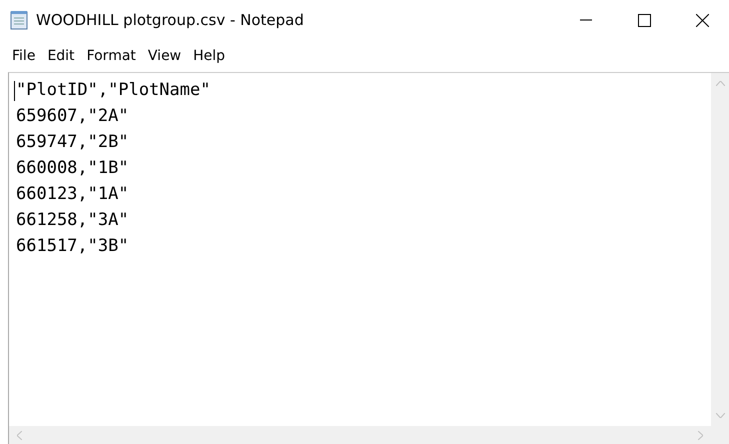 Image resolution: width=729 pixels, height=444 pixels. What do you see at coordinates (113, 90) in the screenshot?
I see `text-line: "PlotID","PlotName"` at bounding box center [113, 90].